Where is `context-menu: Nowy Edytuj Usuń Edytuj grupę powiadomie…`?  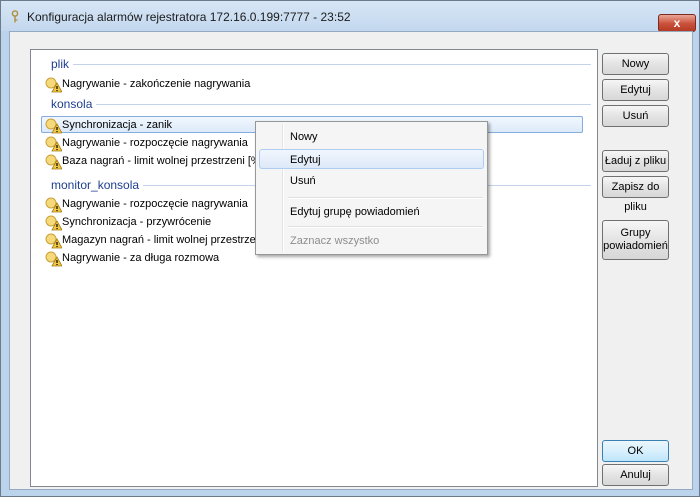
context-menu: Nowy Edytuj Usuń Edytuj grupę powiadomie… is located at coordinates (371, 188).